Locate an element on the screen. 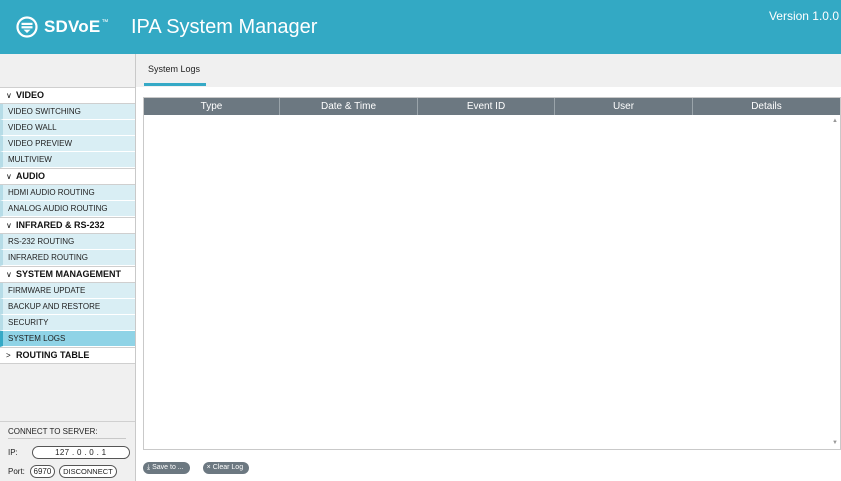 The height and width of the screenshot is (481, 841). sidebar-item-multiview: MULTIVIEW is located at coordinates (67, 160).